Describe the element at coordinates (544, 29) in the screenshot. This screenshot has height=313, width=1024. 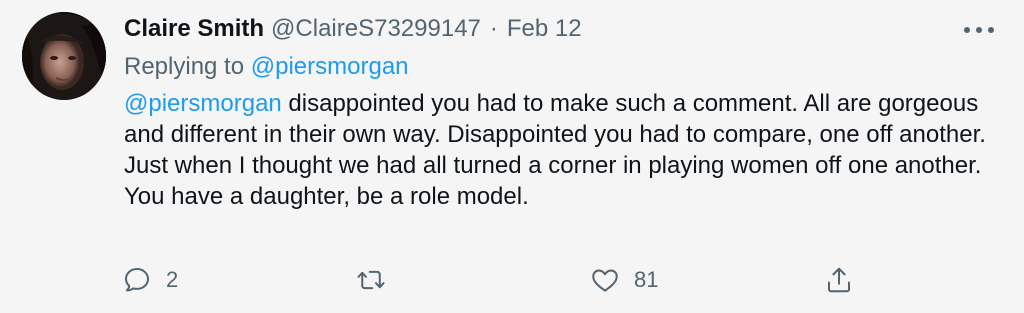
I see `tweet-date: Feb 12` at that location.